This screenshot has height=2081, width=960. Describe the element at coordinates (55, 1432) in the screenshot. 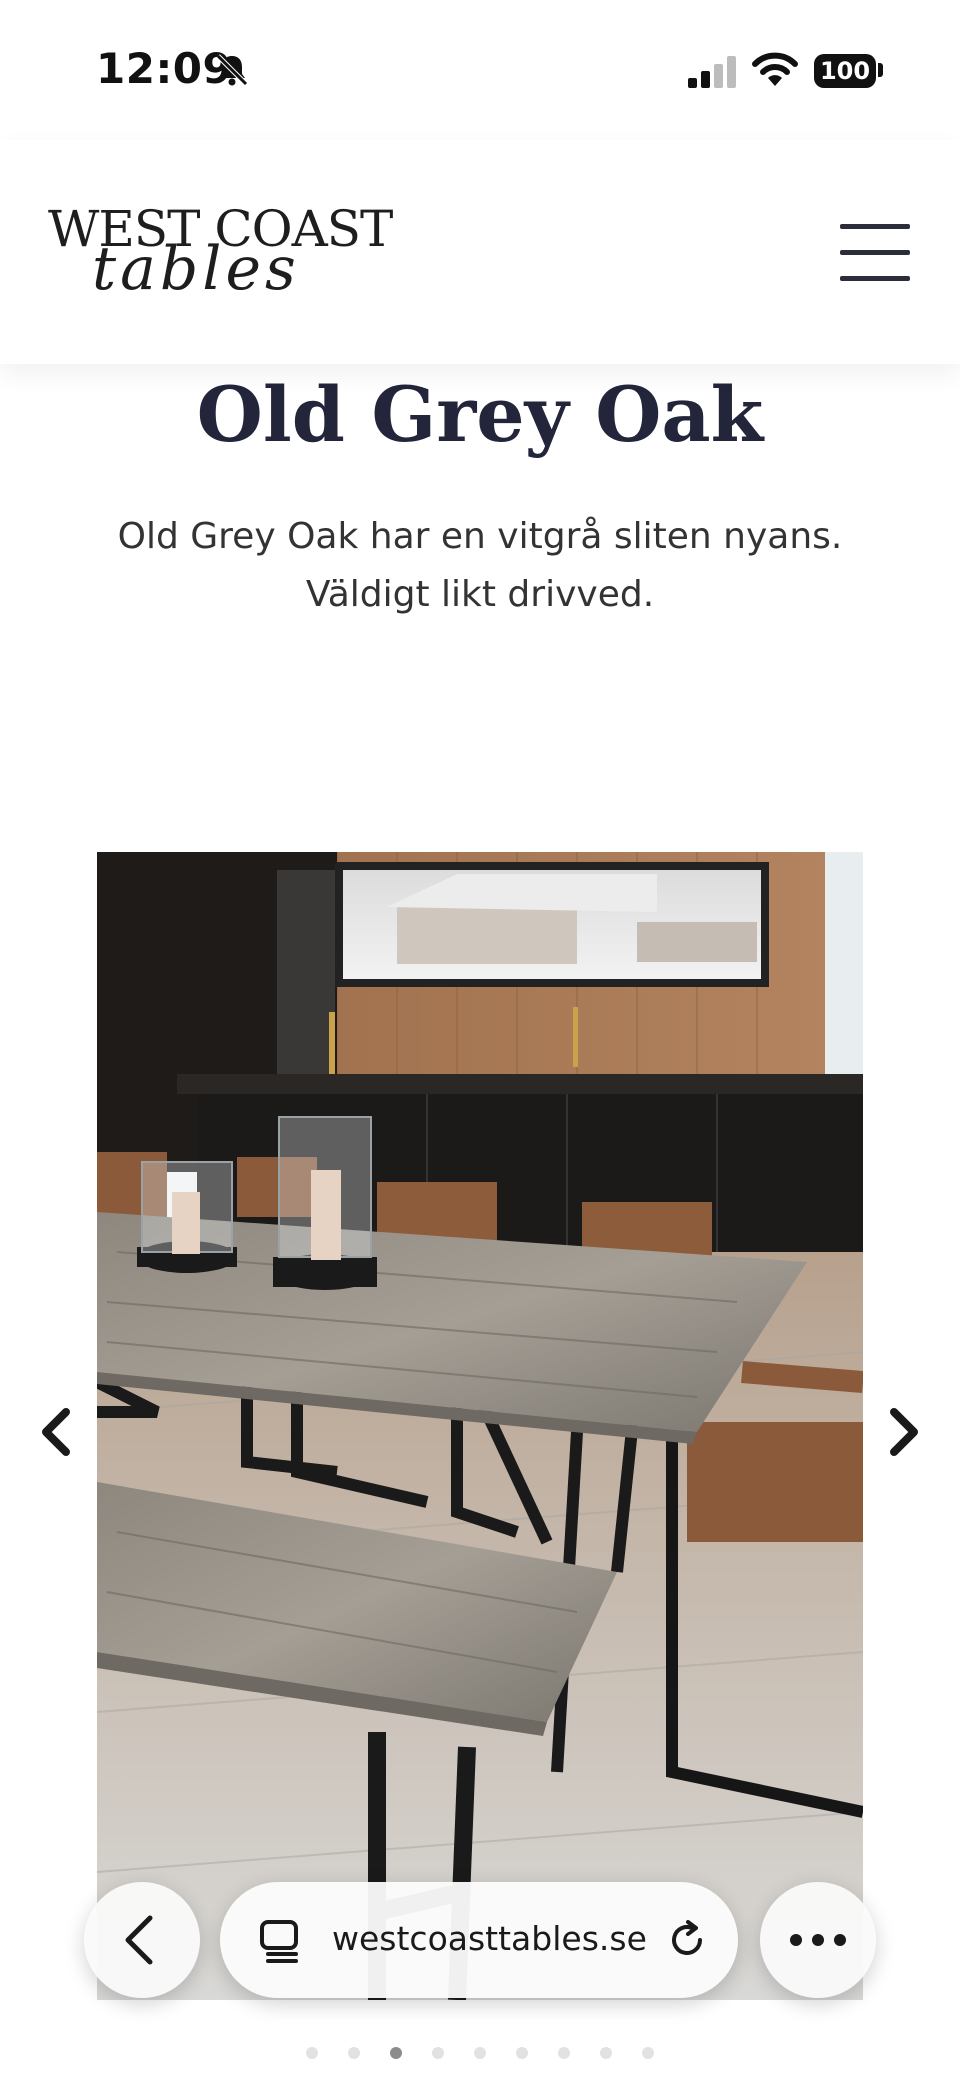

I see `carousel-prev-button` at that location.